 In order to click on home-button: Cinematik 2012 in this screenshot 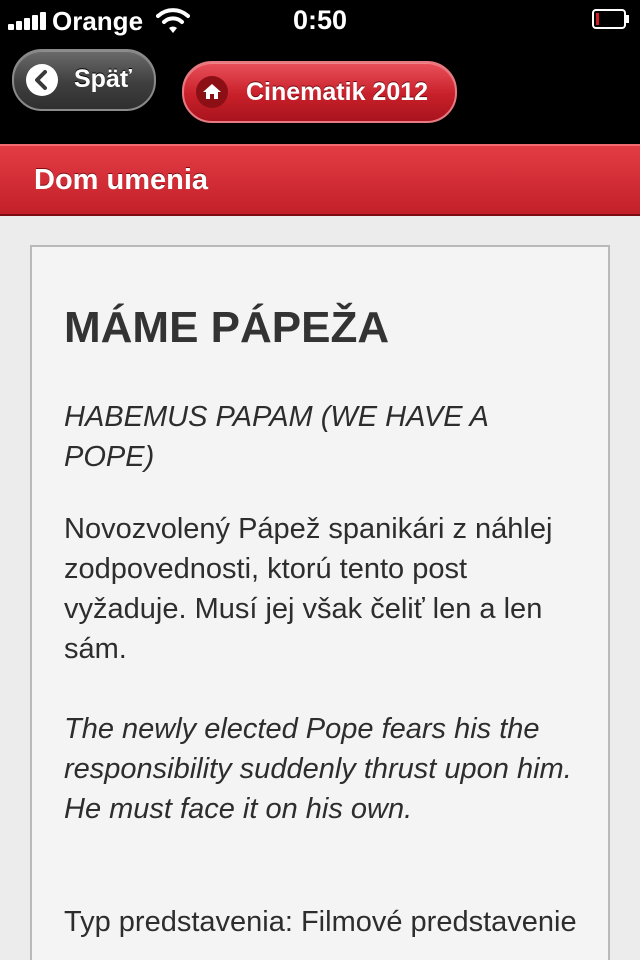, I will do `click(319, 92)`.